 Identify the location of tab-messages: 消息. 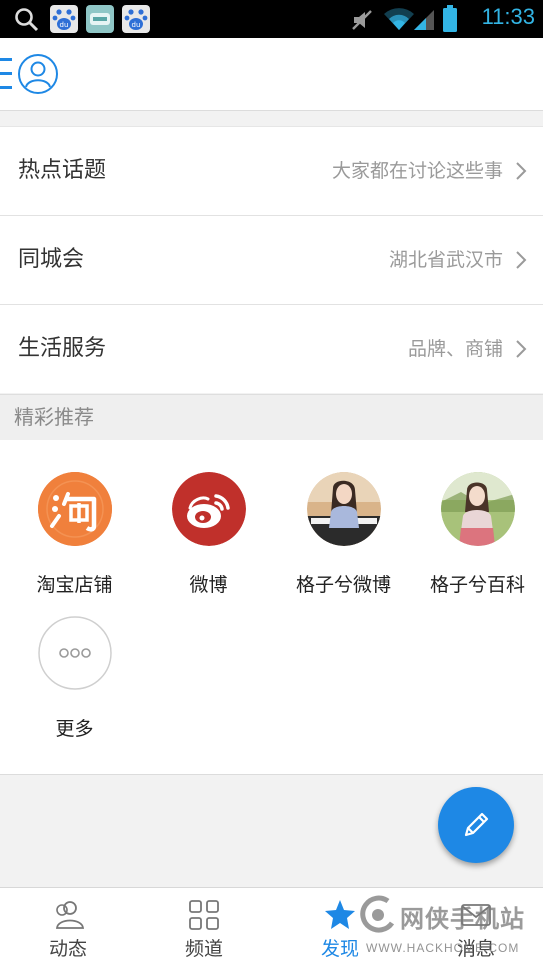
(475, 927).